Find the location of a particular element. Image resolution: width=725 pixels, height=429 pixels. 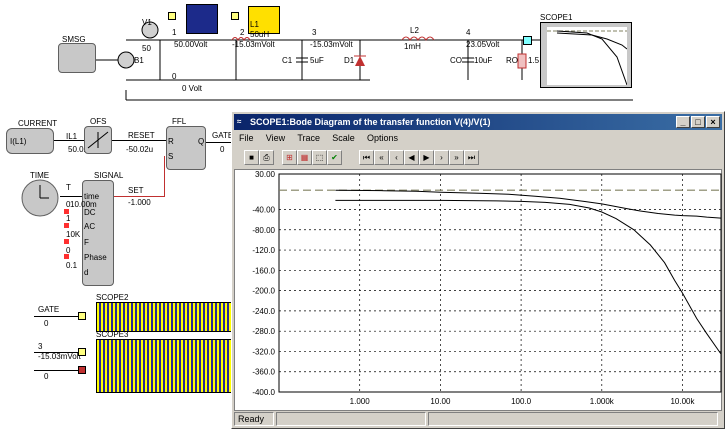

sig-f: F is located at coordinates (86, 242).